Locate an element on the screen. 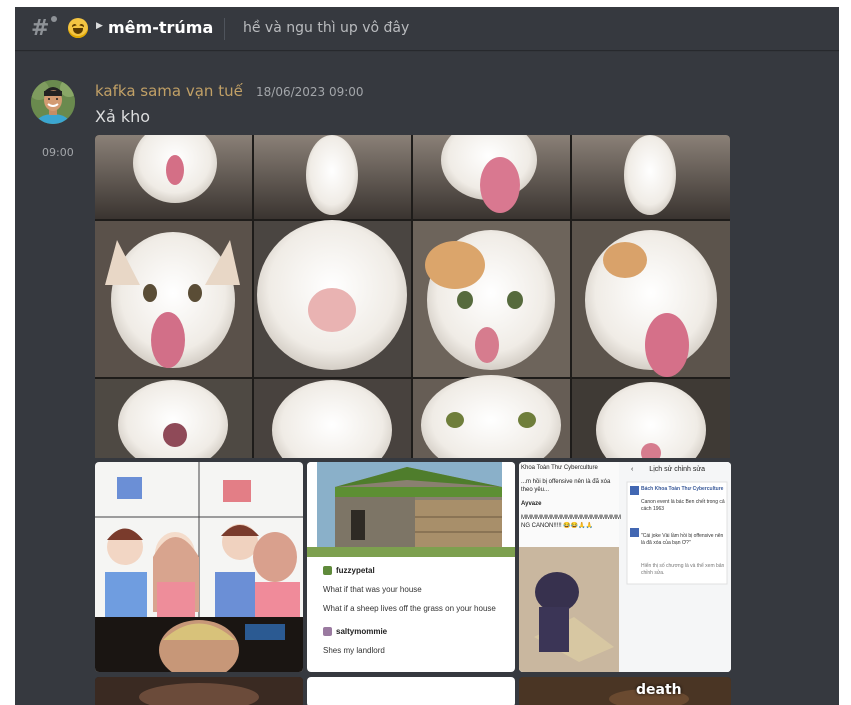  screenshot-header-left: Khoa Toàn Thư Cyberculture is located at coordinates (559, 468).